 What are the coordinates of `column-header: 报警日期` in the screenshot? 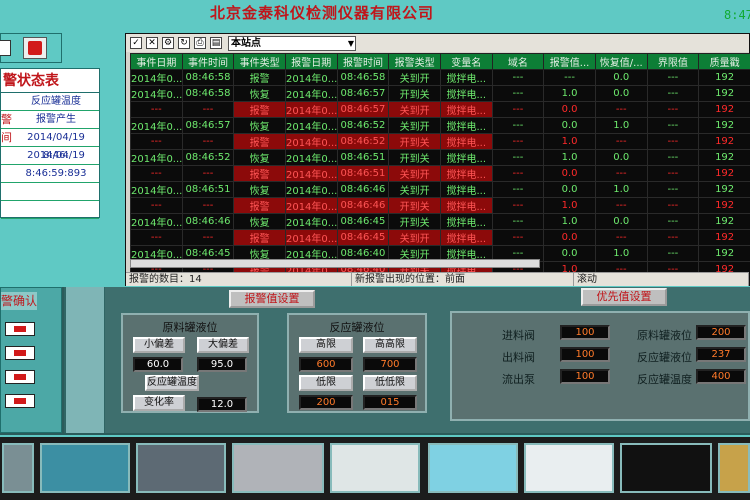 It's located at (311, 61).